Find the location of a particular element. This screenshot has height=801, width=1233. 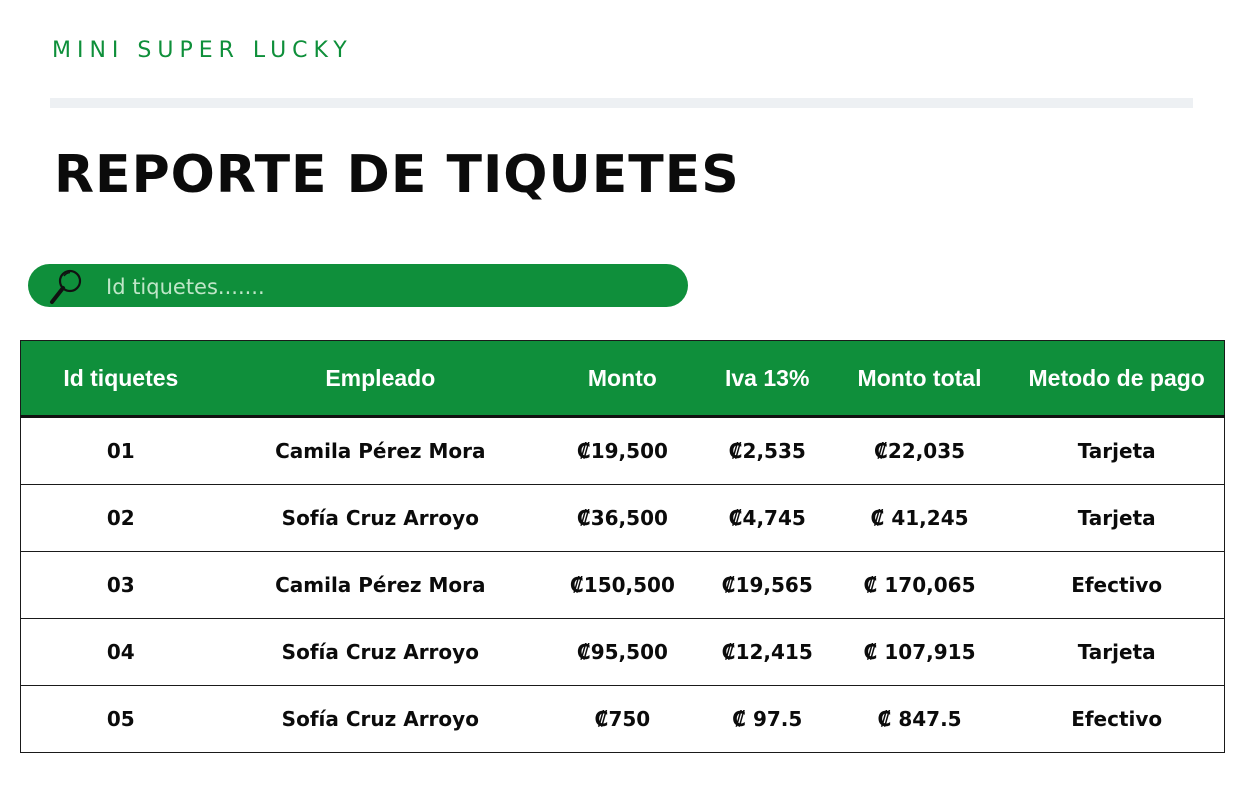

cell-total: ₡22,035 is located at coordinates (919, 450).